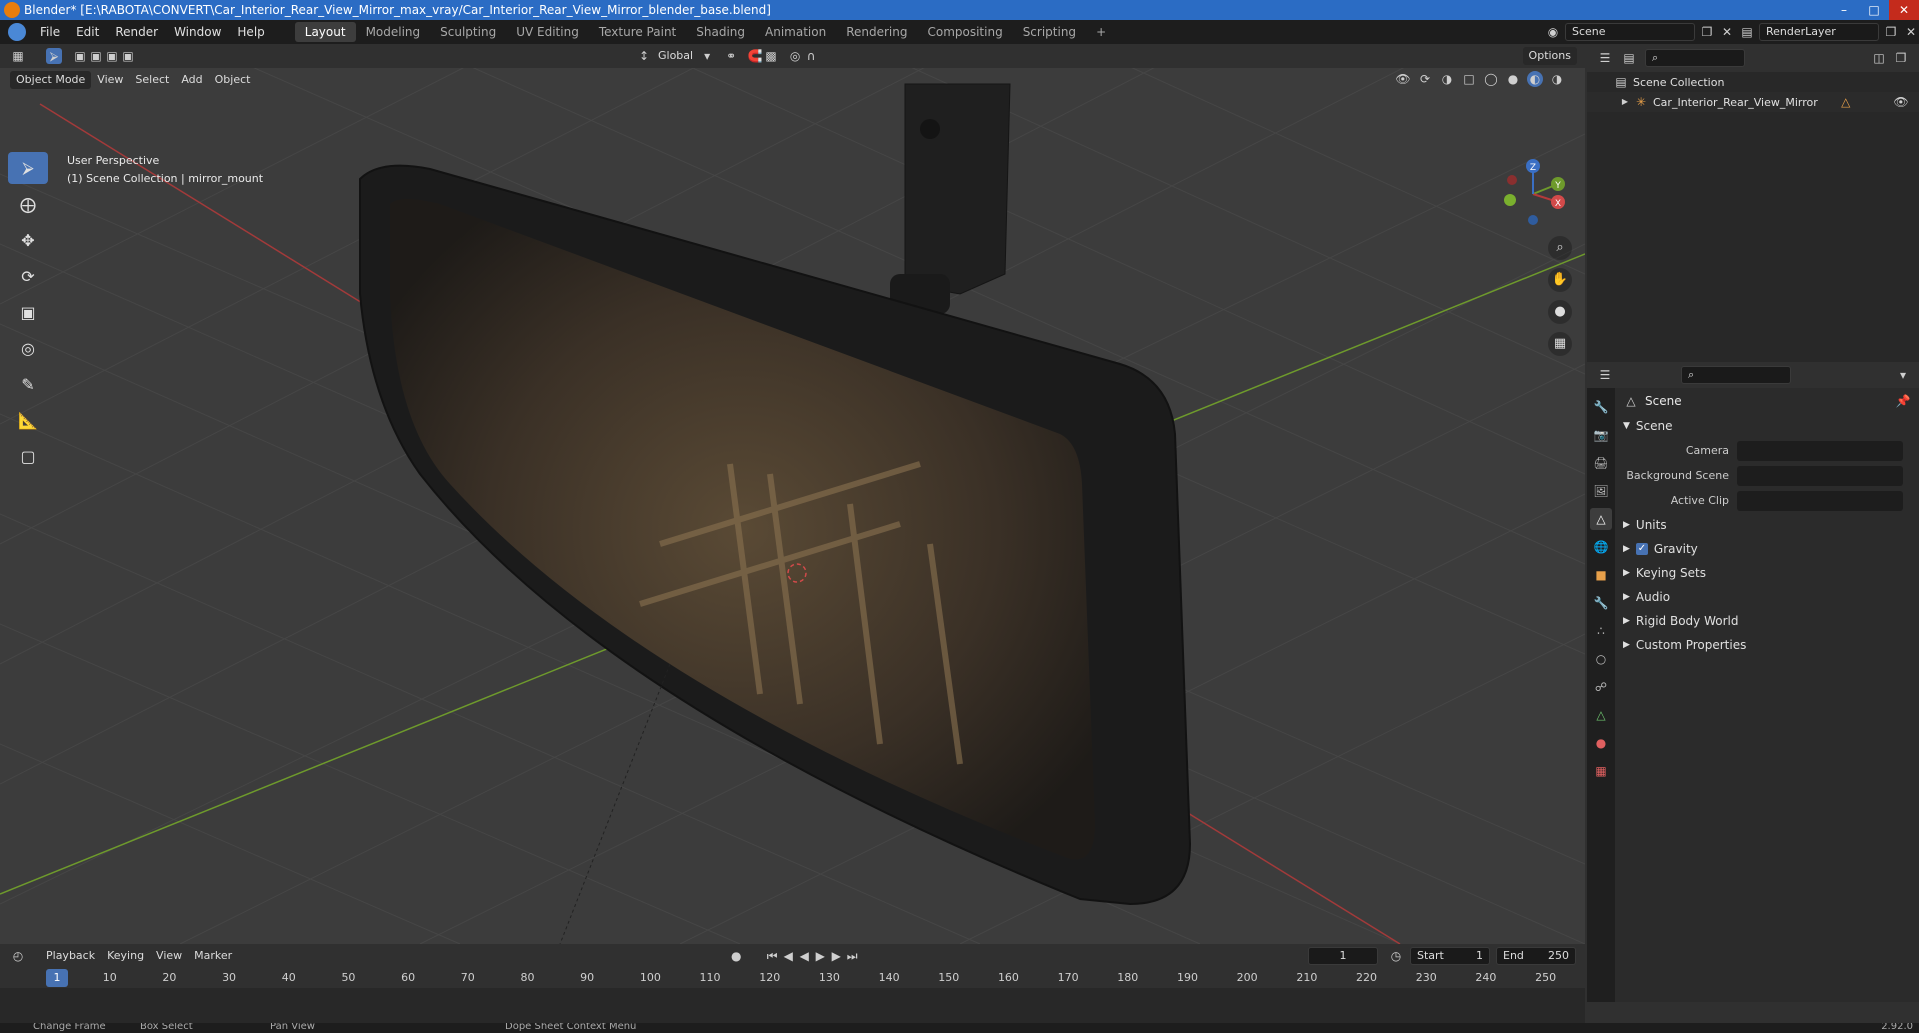  I want to click on view-layer-tab-icon: 🖼, so click(1601, 491).